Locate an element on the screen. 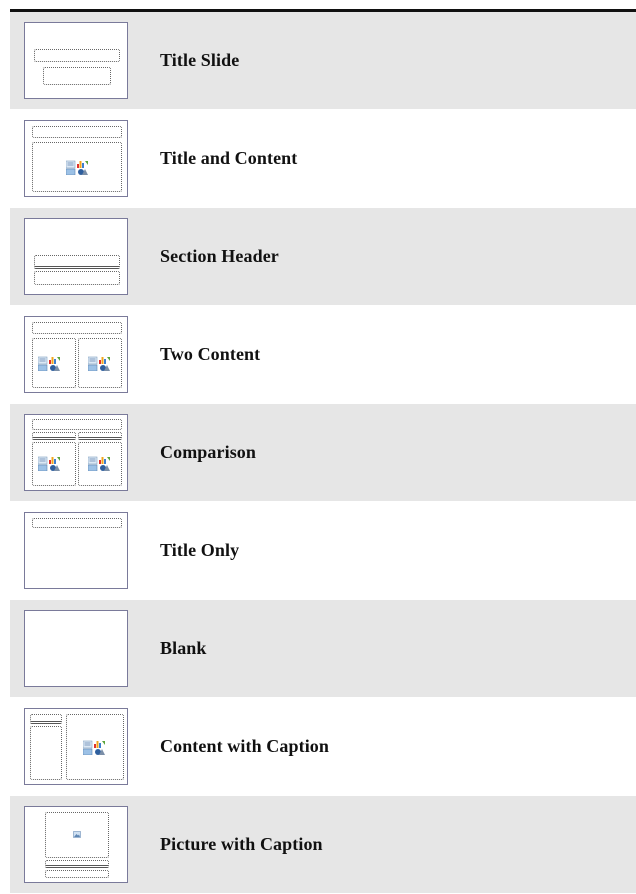 The width and height of the screenshot is (636, 894). layout-row-section-header: Section Header is located at coordinates (323, 257).